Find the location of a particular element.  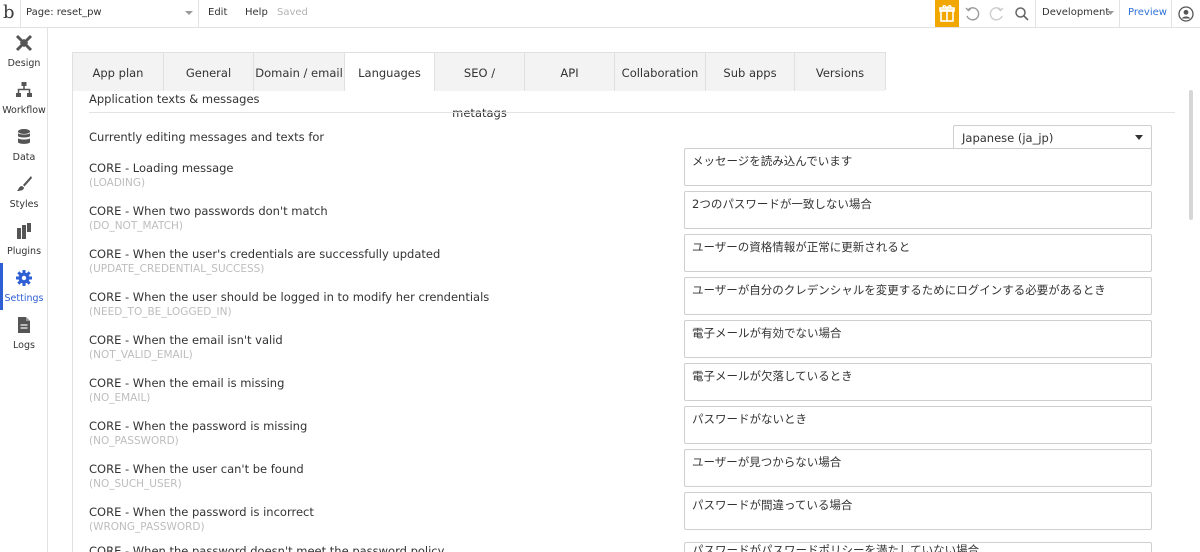

tab-versions: Versions is located at coordinates (840, 72).